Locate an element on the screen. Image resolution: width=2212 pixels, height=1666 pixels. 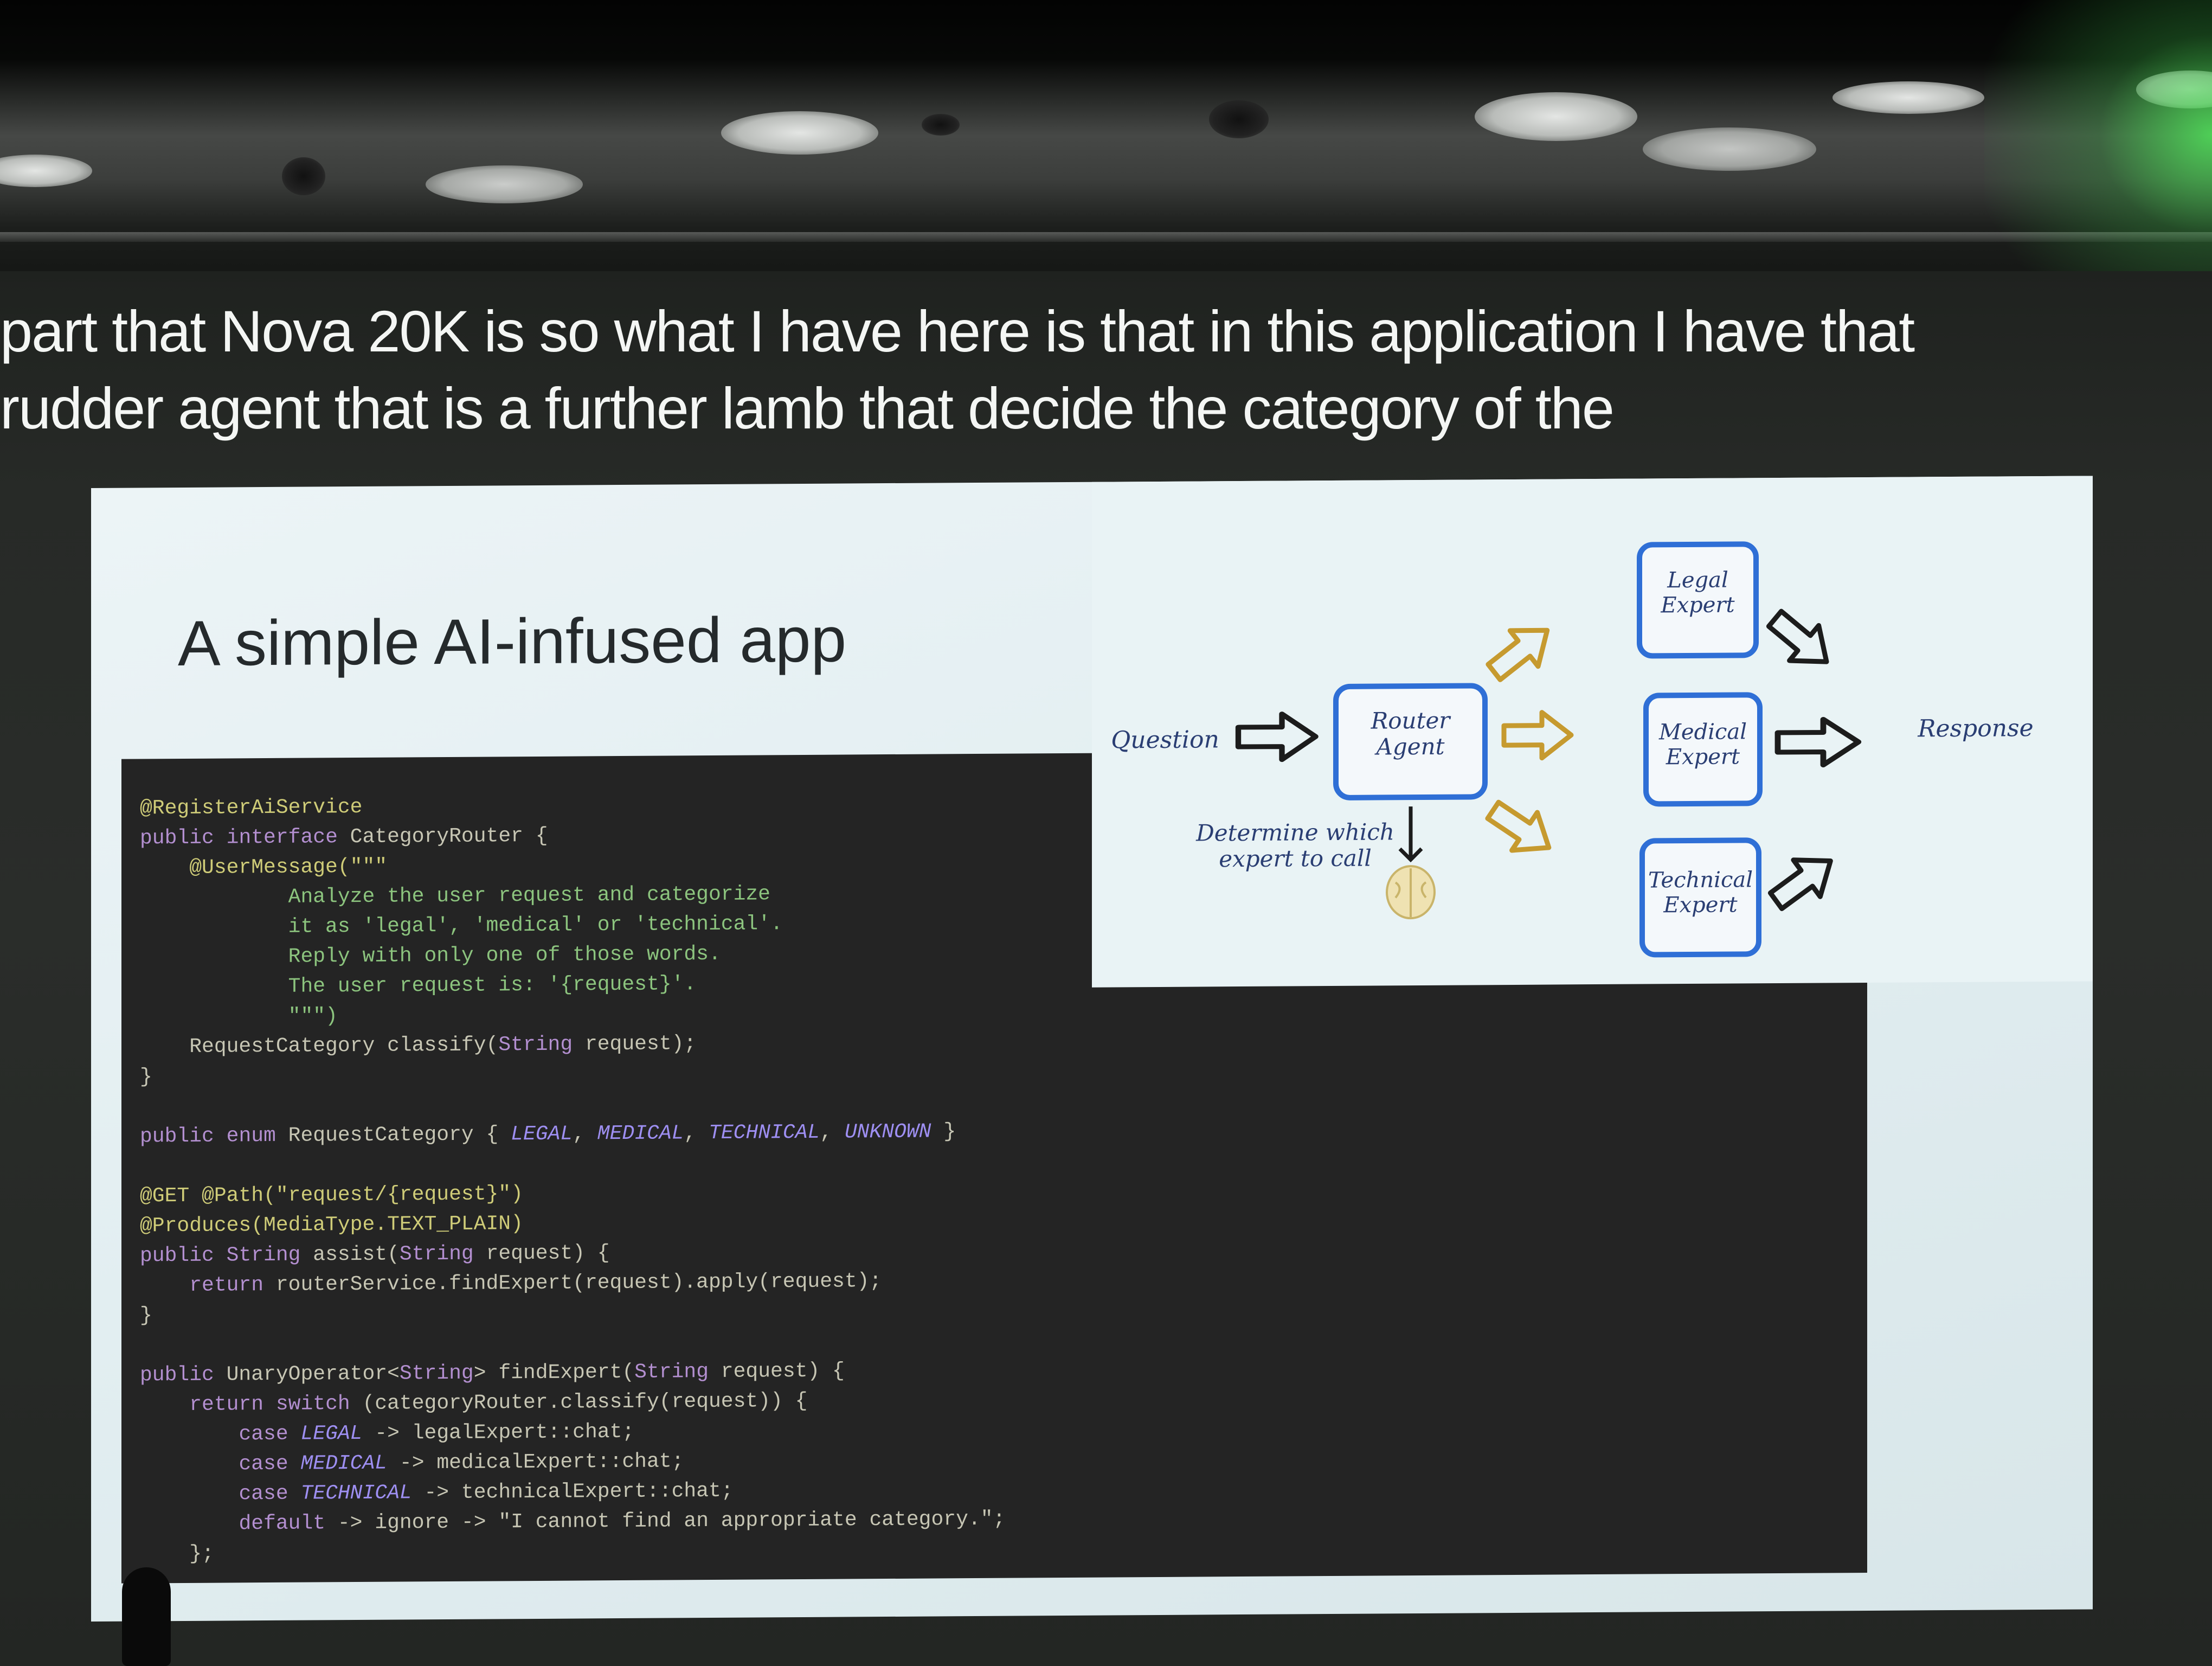
code-line: it as 'legal', 'medical' or 'technical'. is located at coordinates (461, 926).